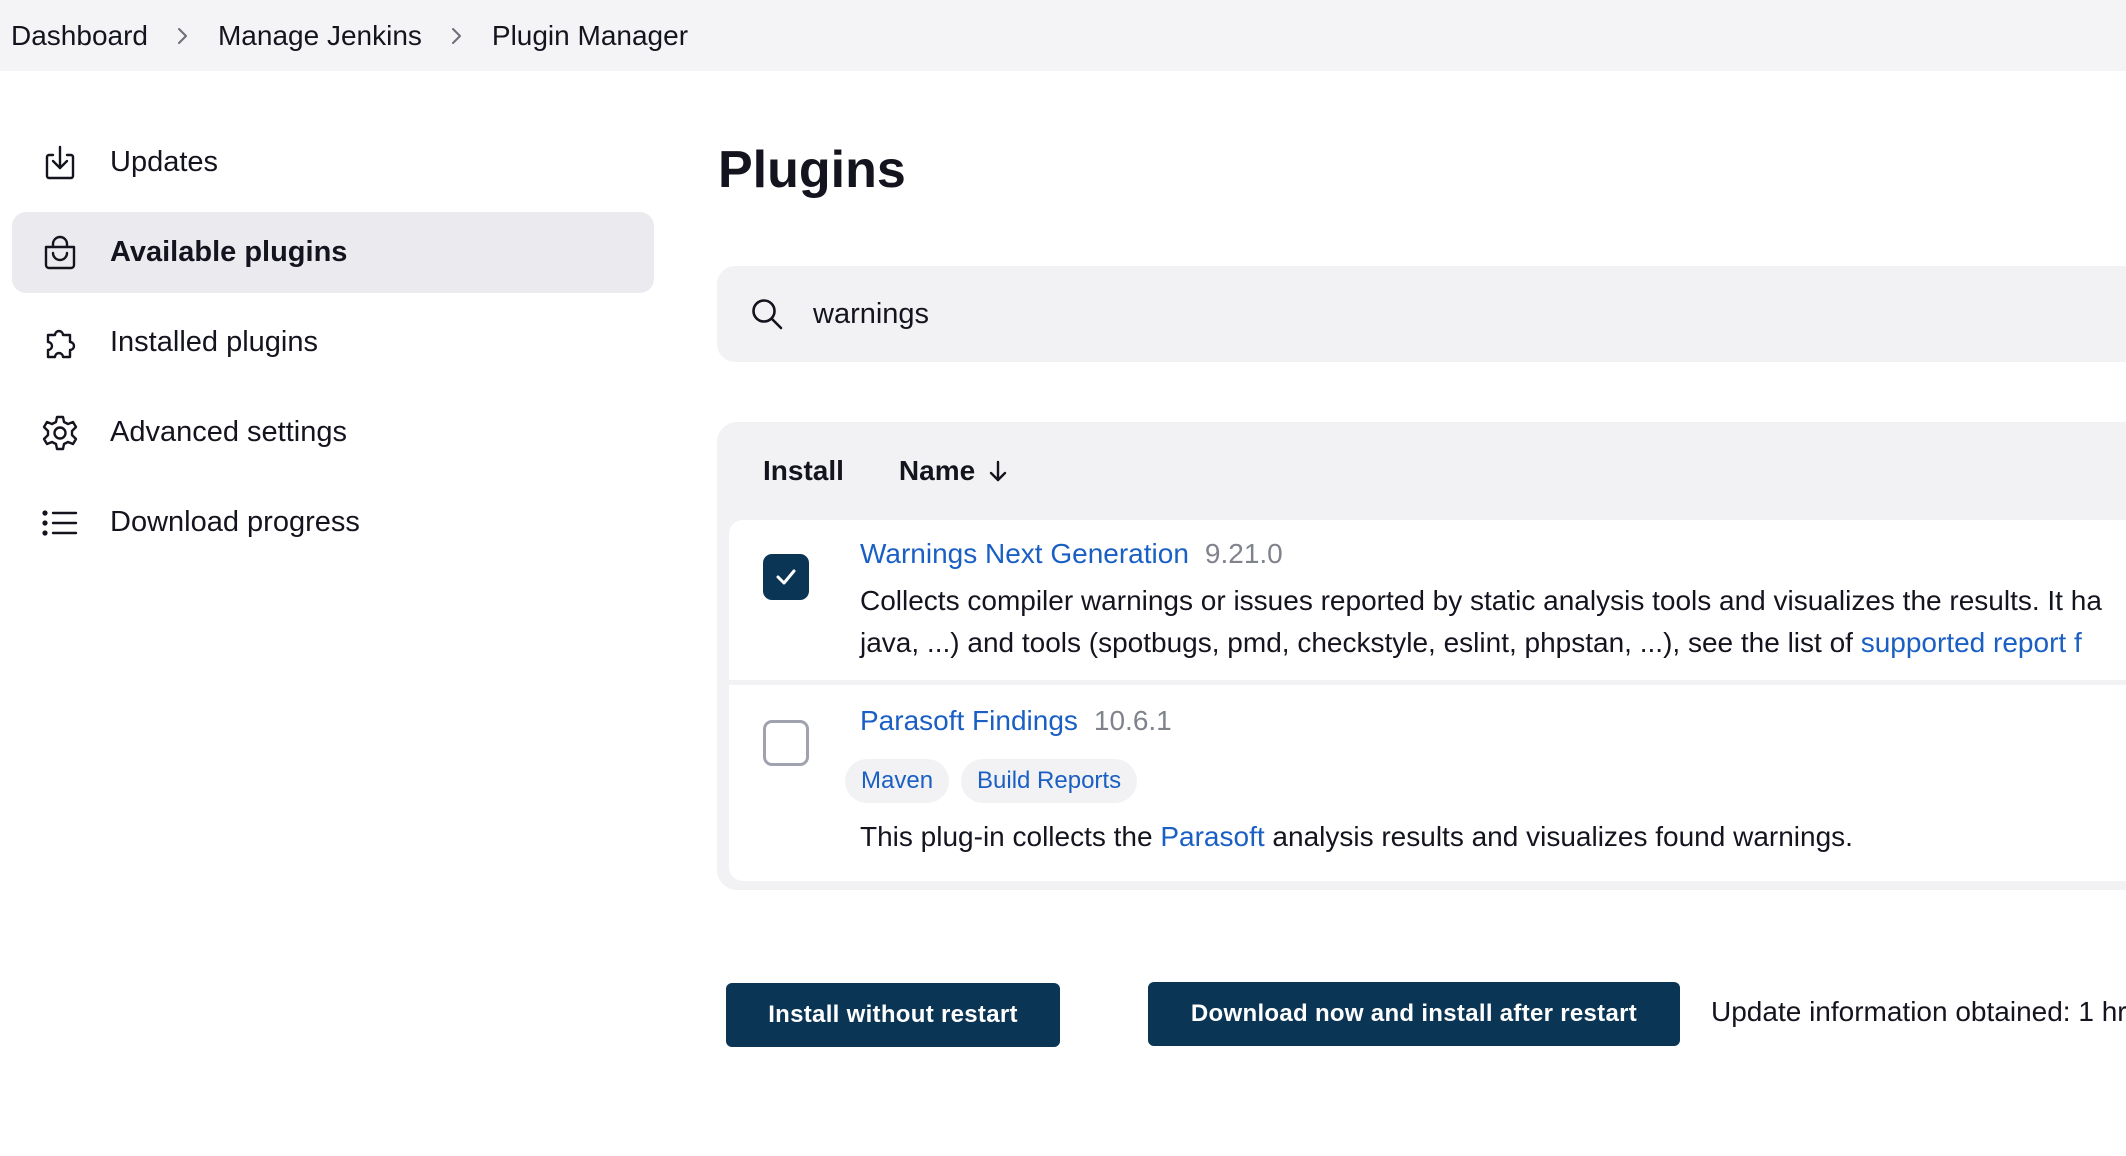 Image resolution: width=2126 pixels, height=1156 pixels. Describe the element at coordinates (897, 781) in the screenshot. I see `tag-maven: Maven` at that location.